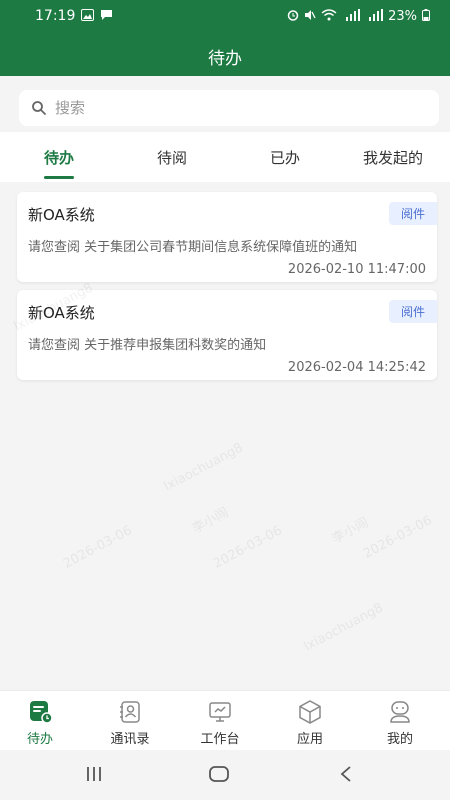  I want to click on alarm-icon, so click(293, 16).